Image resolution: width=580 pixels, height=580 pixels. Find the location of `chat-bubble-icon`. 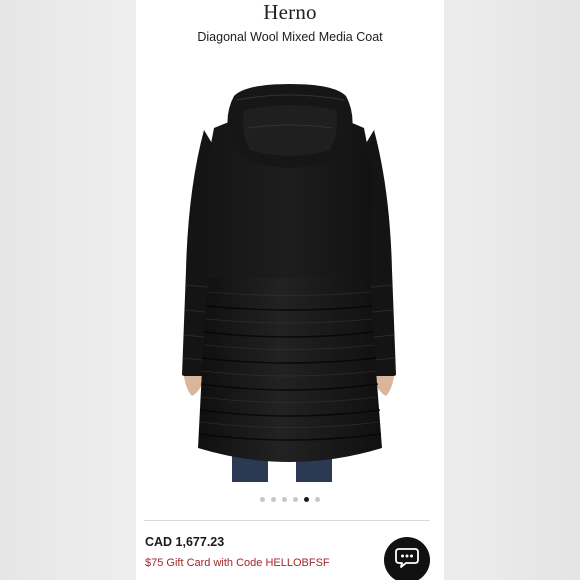

chat-bubble-icon is located at coordinates (407, 560).